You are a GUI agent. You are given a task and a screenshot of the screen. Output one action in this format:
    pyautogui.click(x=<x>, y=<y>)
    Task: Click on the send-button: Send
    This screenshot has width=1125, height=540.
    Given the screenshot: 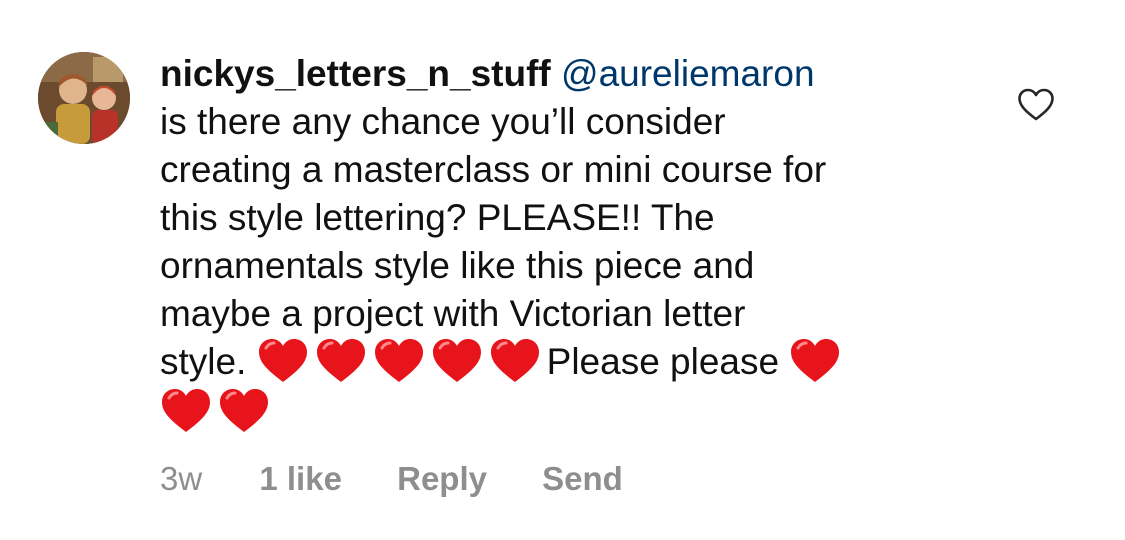 What is the action you would take?
    pyautogui.click(x=582, y=479)
    